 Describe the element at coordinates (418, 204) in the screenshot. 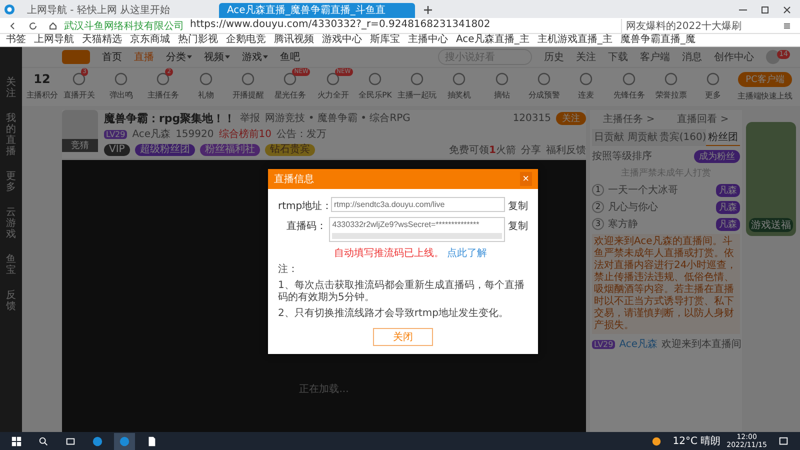

I see `input-field: rtmp://sendtc3a.douyu.com/live` at that location.